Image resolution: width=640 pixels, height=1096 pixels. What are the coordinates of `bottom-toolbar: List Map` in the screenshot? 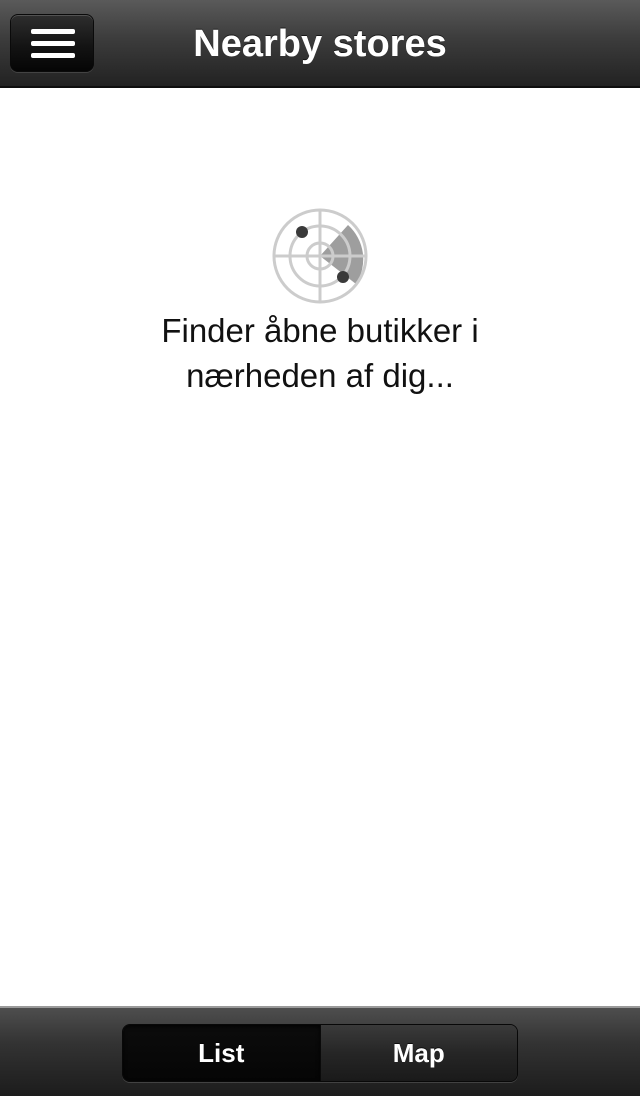 It's located at (320, 1051).